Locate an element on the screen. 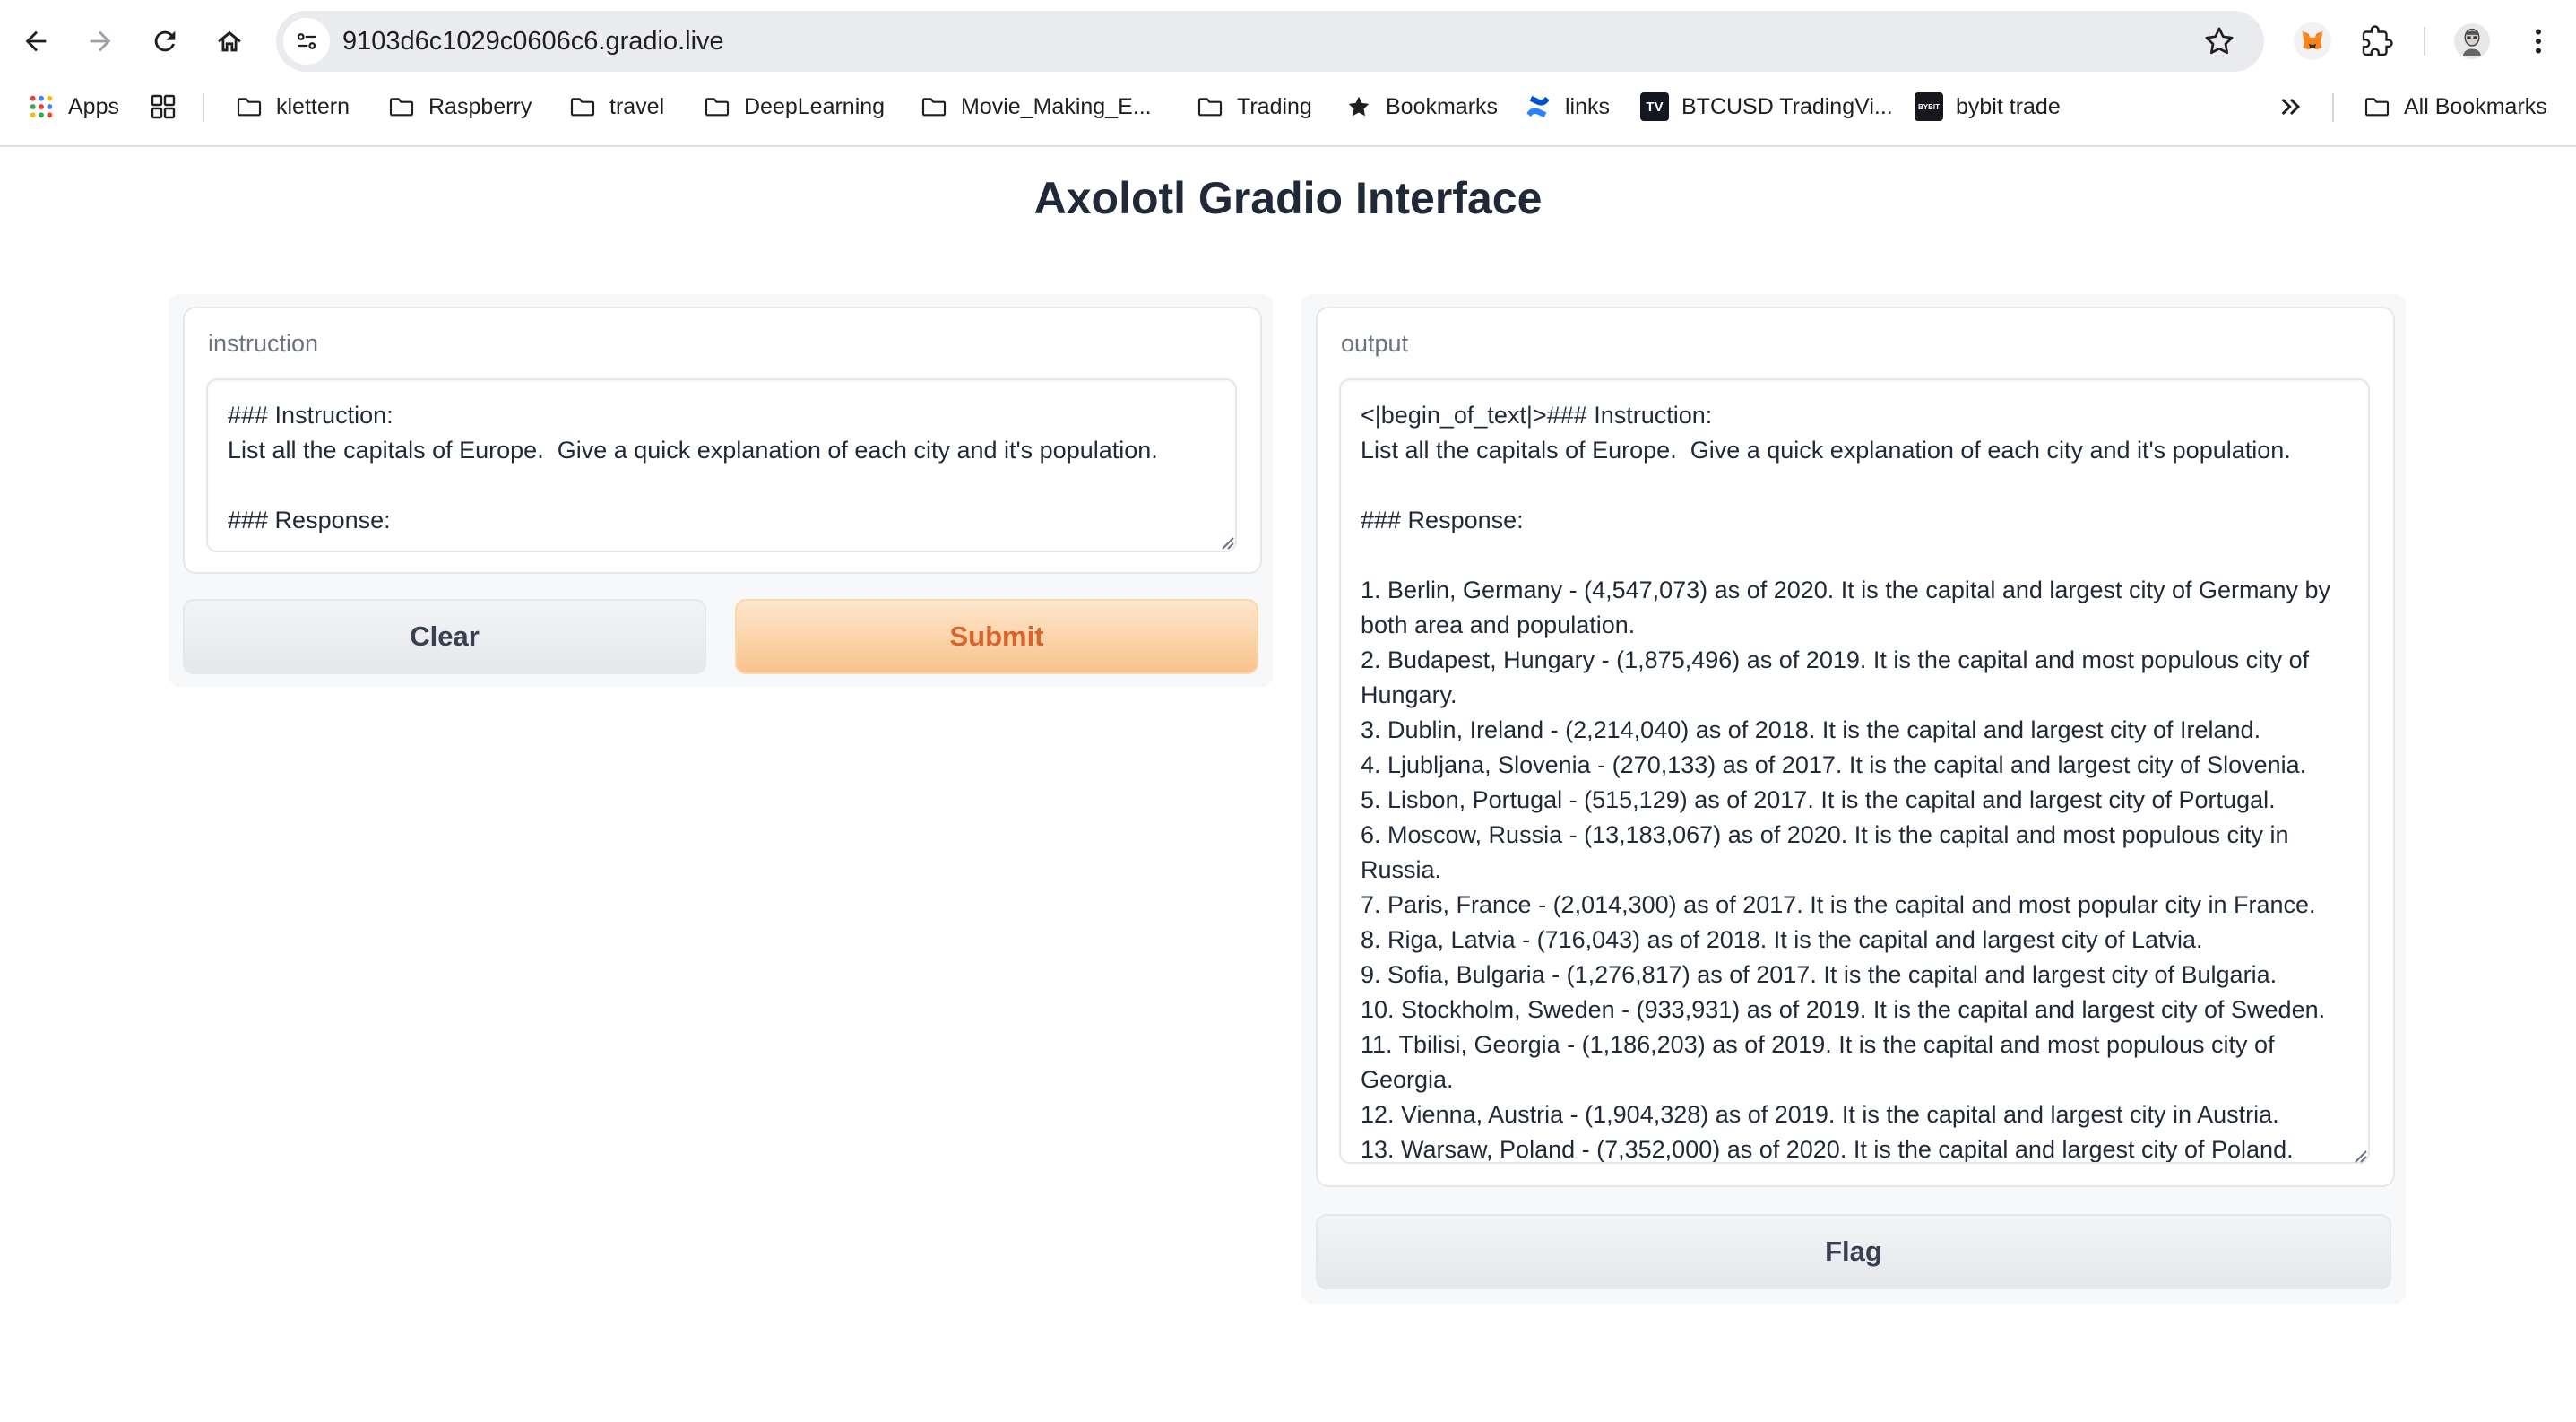 This screenshot has height=1422, width=2576. bookmark-bookmarks: Bookmarks is located at coordinates (1421, 106).